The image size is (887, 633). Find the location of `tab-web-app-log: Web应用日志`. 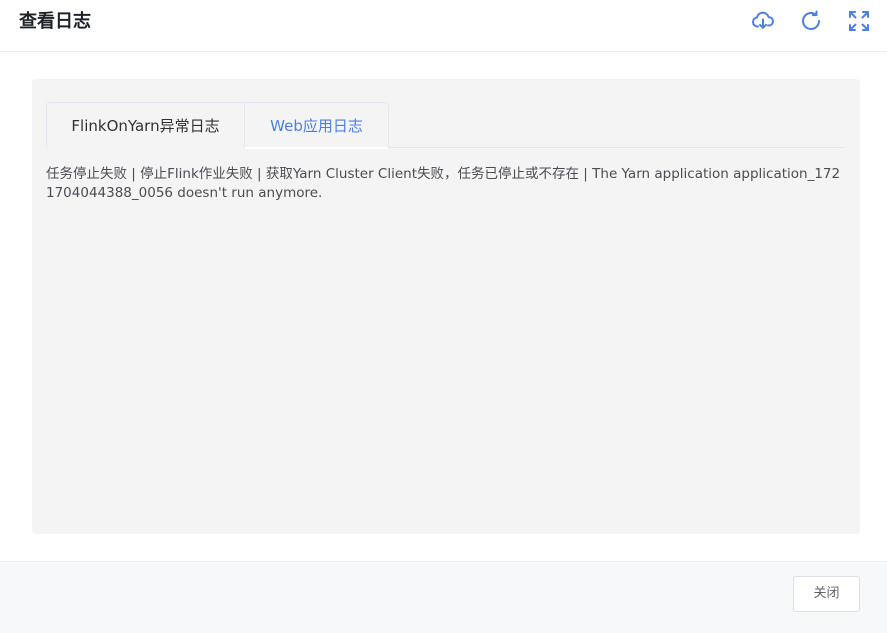

tab-web-app-log: Web应用日志 is located at coordinates (316, 125).